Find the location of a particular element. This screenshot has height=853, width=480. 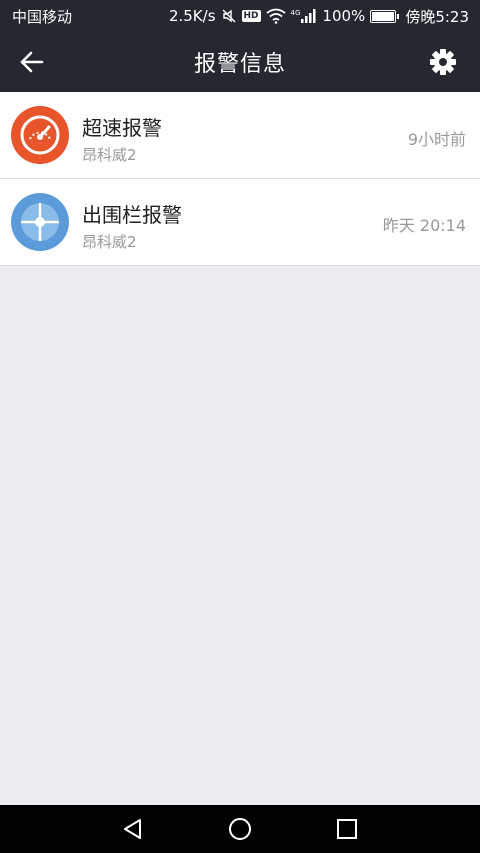

nav-recents-button is located at coordinates (347, 829).